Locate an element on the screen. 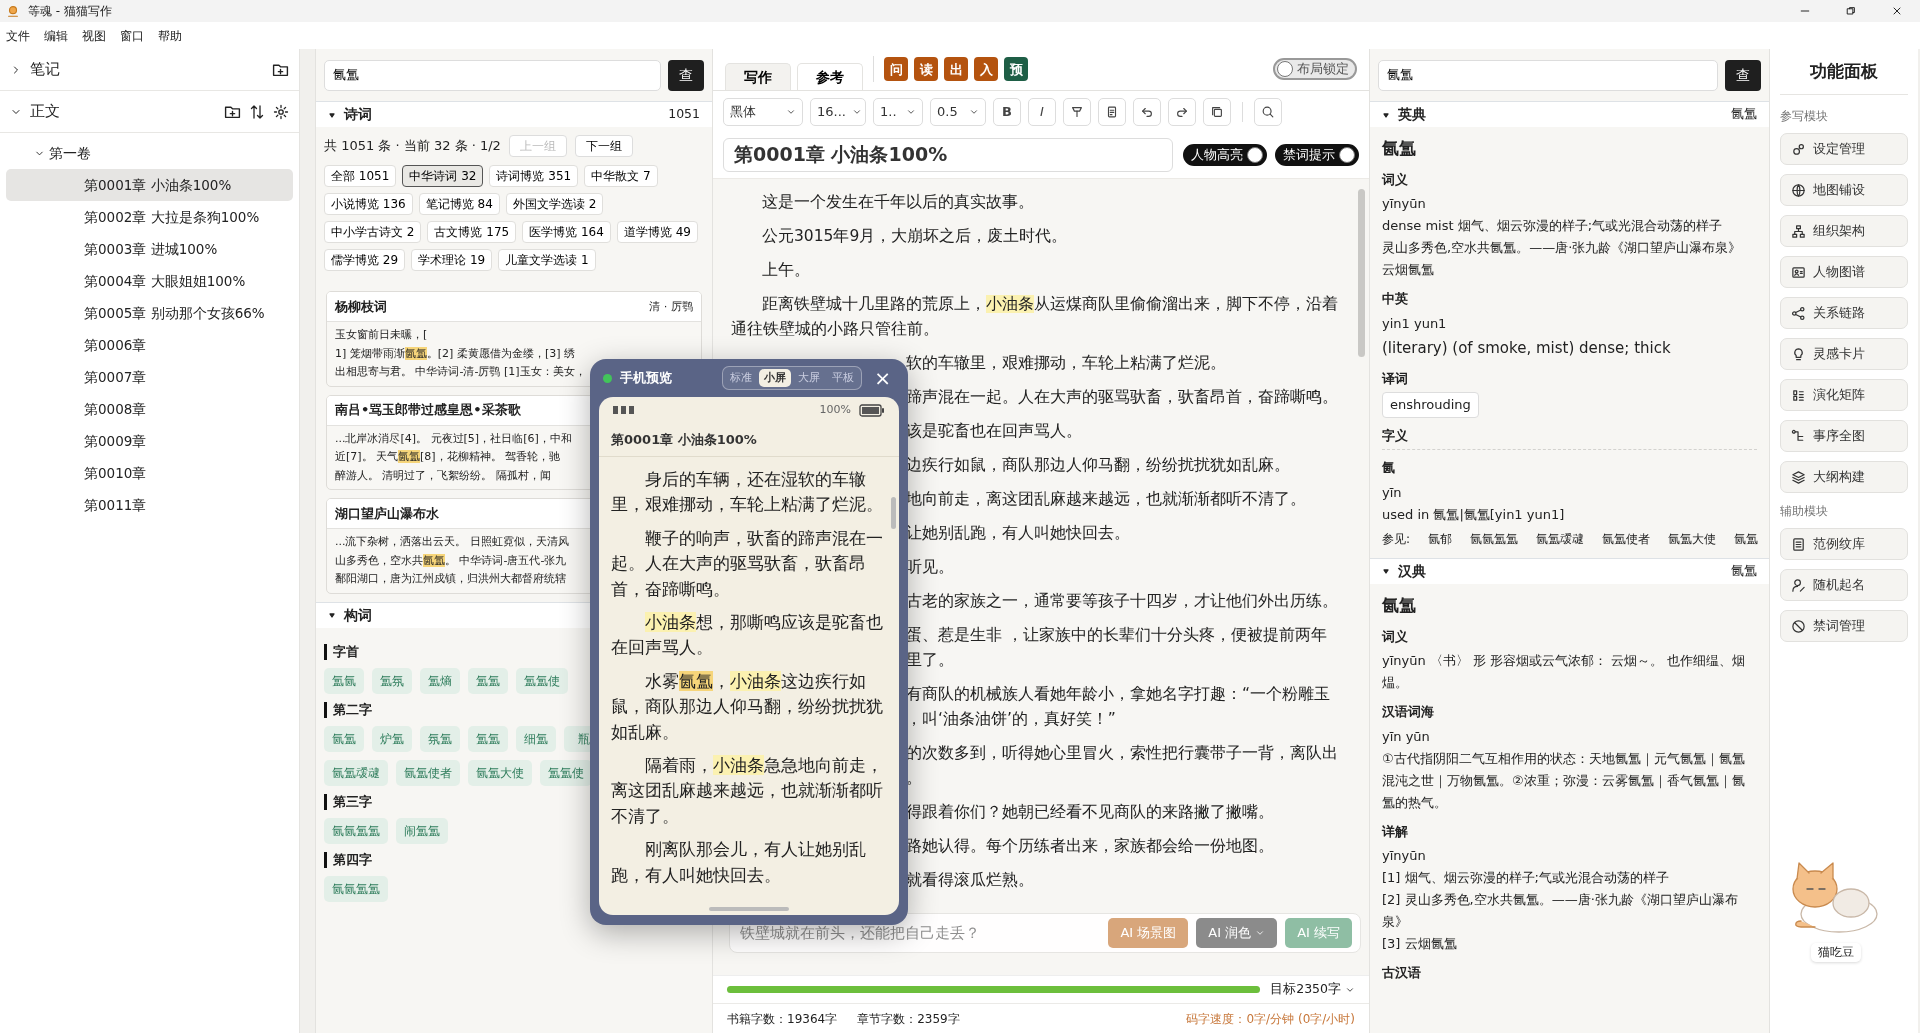 The image size is (1920, 1033). target-dropdown: 目标2350字 is located at coordinates (1312, 989).